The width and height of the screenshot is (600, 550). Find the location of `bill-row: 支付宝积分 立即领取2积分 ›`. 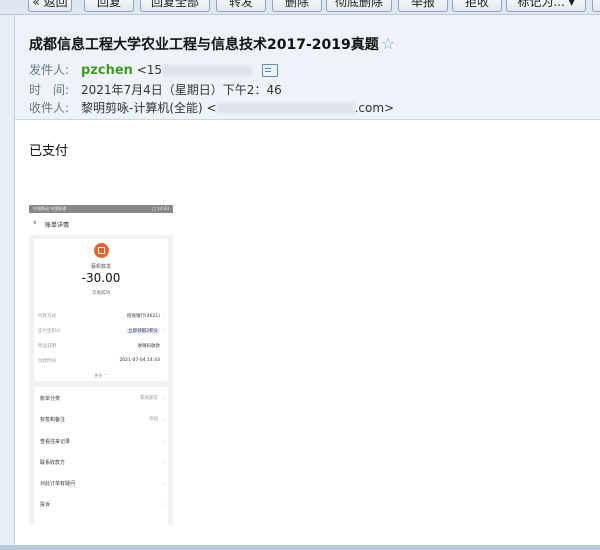

bill-row: 支付宝积分 立即领取2积分 › is located at coordinates (101, 332).